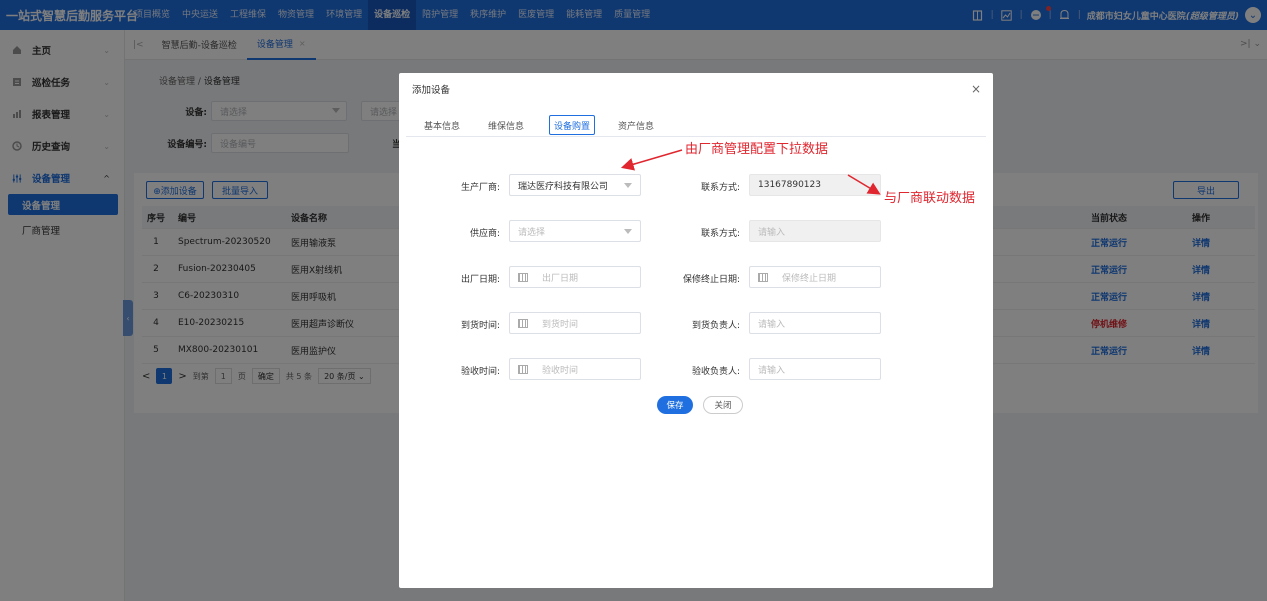  What do you see at coordinates (815, 323) in the screenshot?
I see `arrival-owner-input: 请输入` at bounding box center [815, 323].